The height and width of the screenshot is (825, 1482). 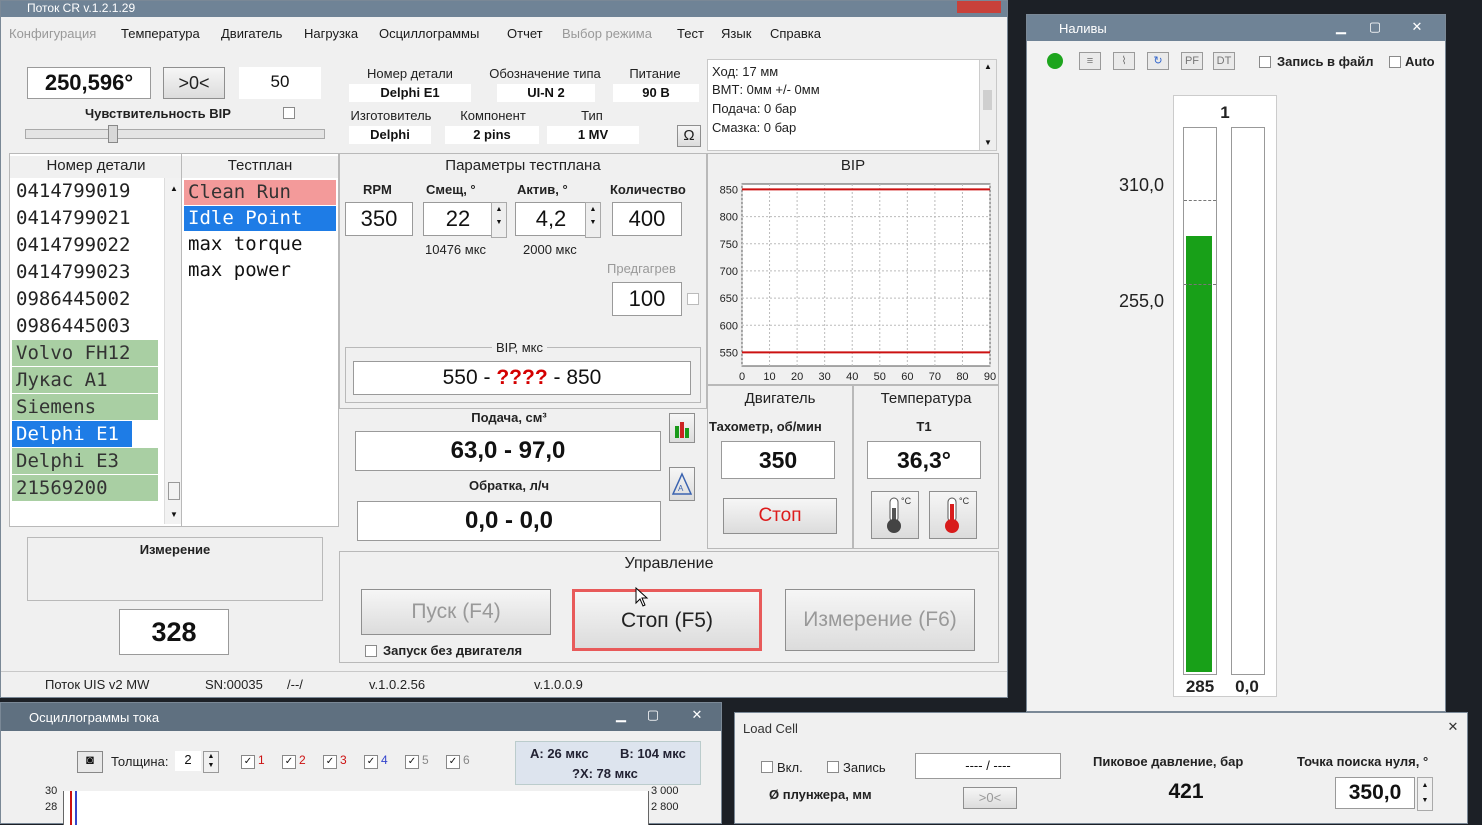 What do you see at coordinates (85, 272) in the screenshot?
I see `part-list-item: 0414799023` at bounding box center [85, 272].